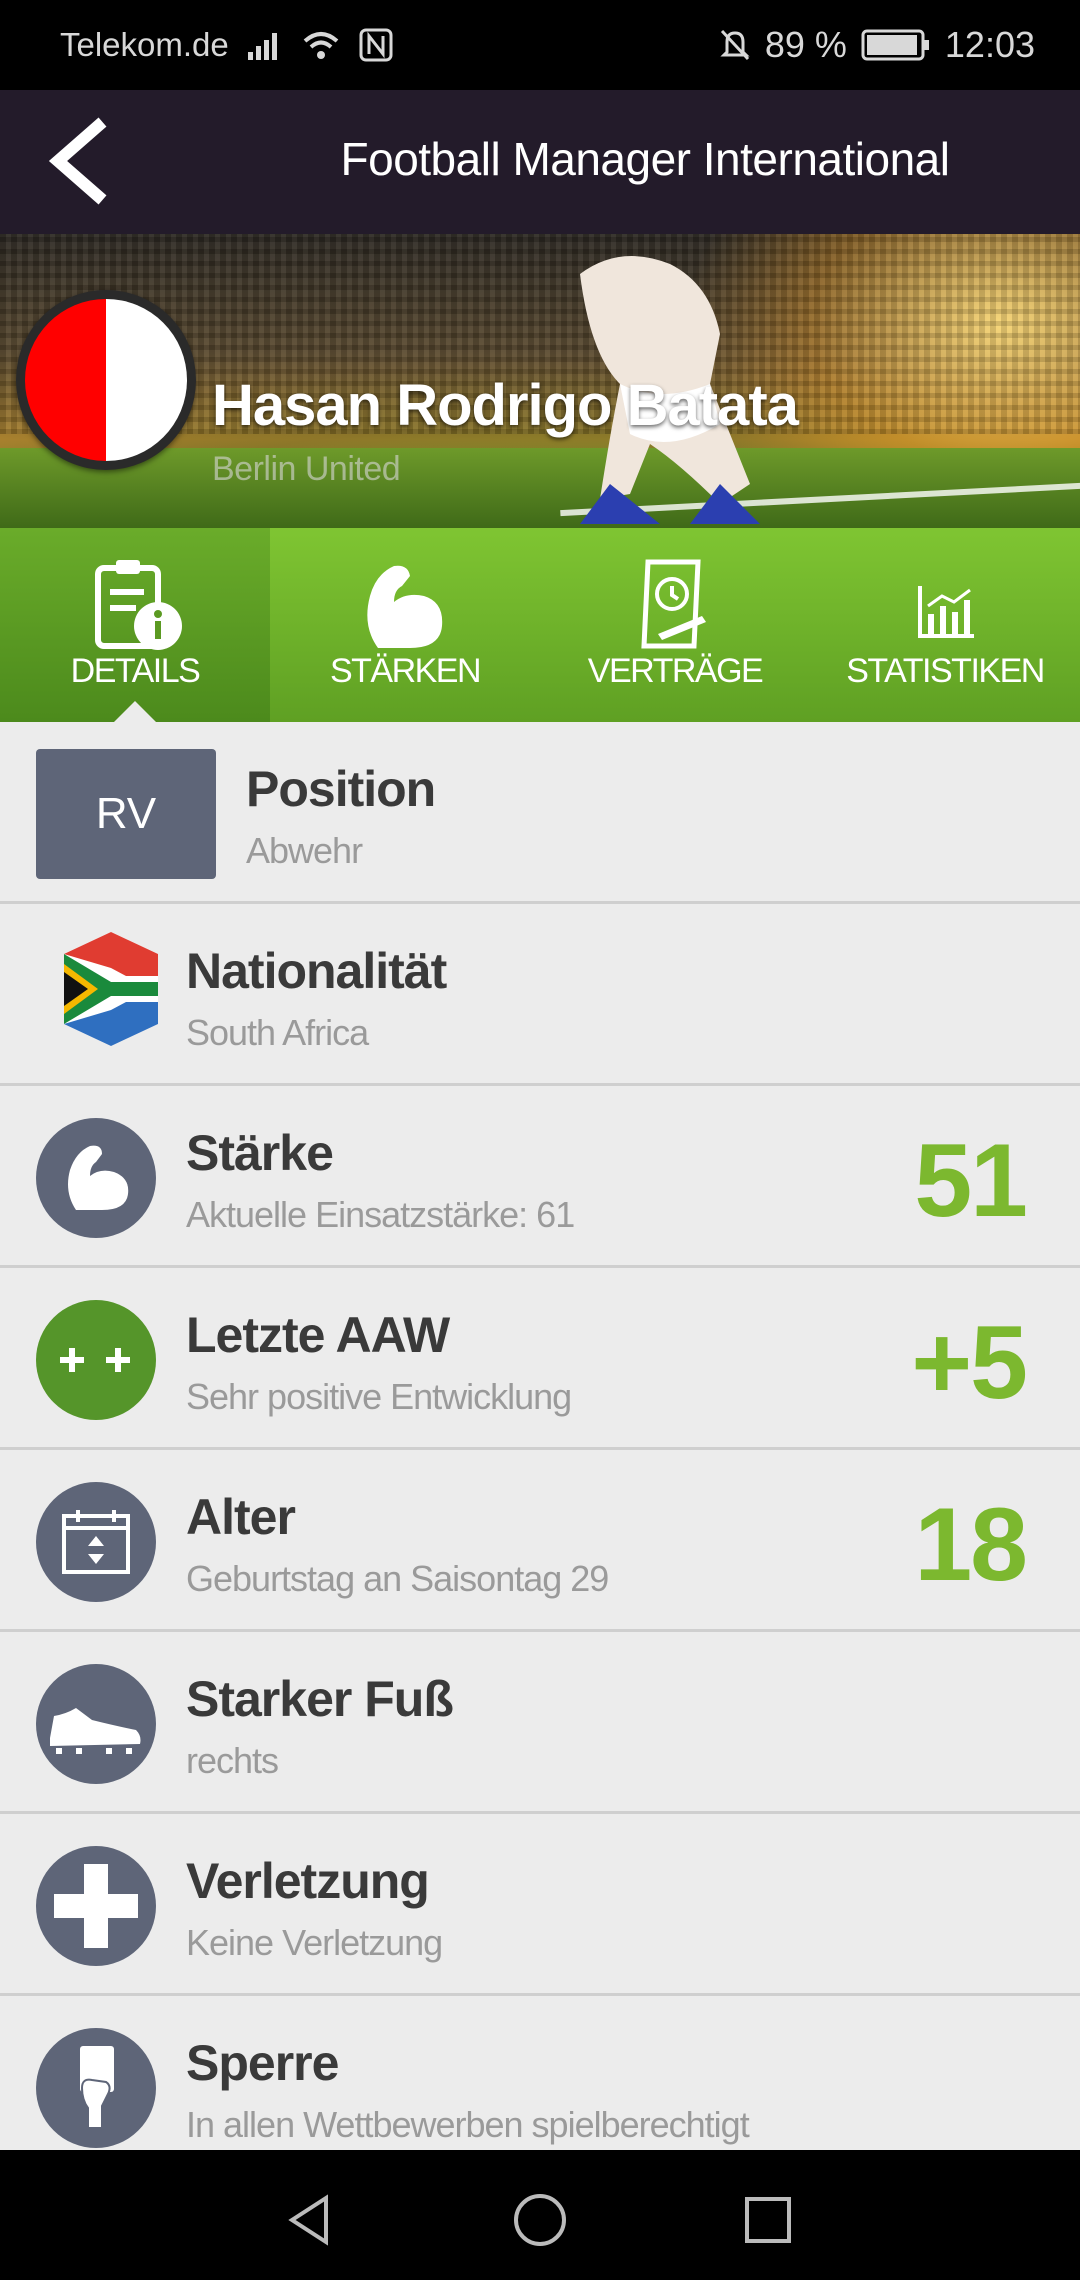 The image size is (1080, 2280). Describe the element at coordinates (540, 2220) in the screenshot. I see `home-circle-icon` at that location.